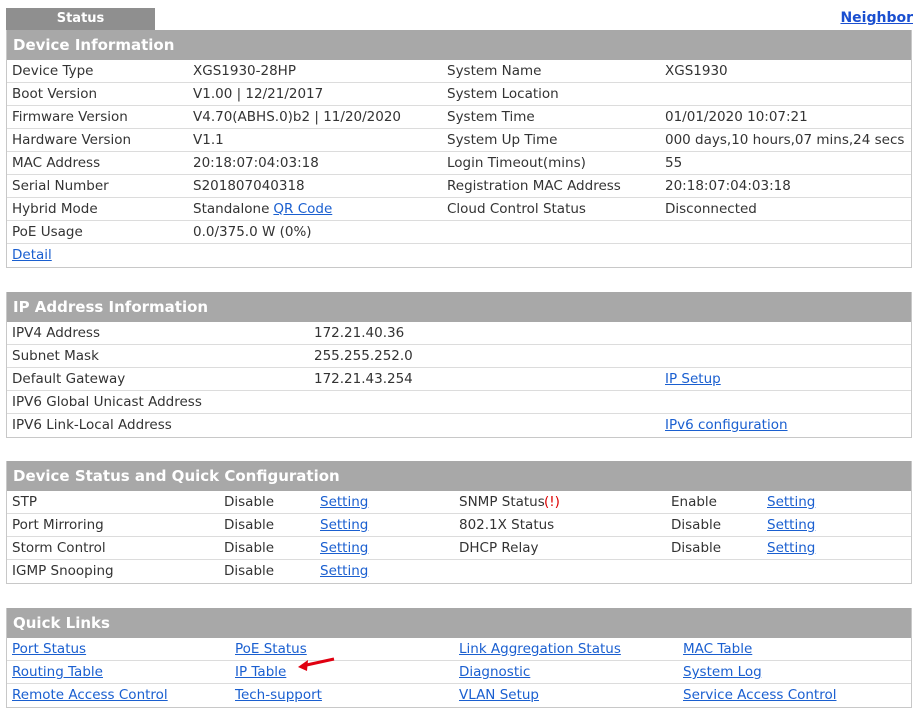 The height and width of the screenshot is (715, 921). What do you see at coordinates (459, 402) in the screenshot?
I see `table-row: IPV6 Global Unicast Address` at bounding box center [459, 402].